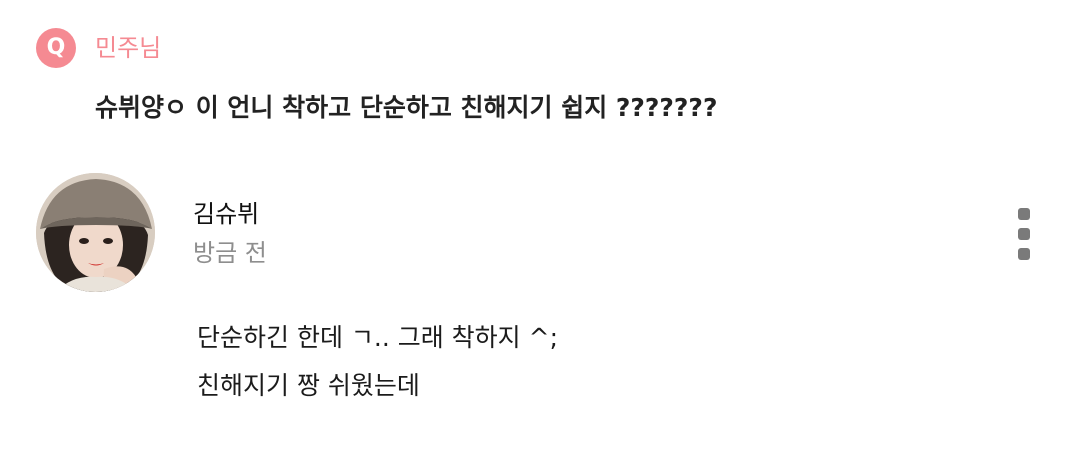 The image size is (1080, 452). Describe the element at coordinates (377, 362) in the screenshot. I see `answer-text: 단순하긴 한데 ㄱ.. 그래 착하지 ^; 친해지기 짱 쉬웠는데` at that location.